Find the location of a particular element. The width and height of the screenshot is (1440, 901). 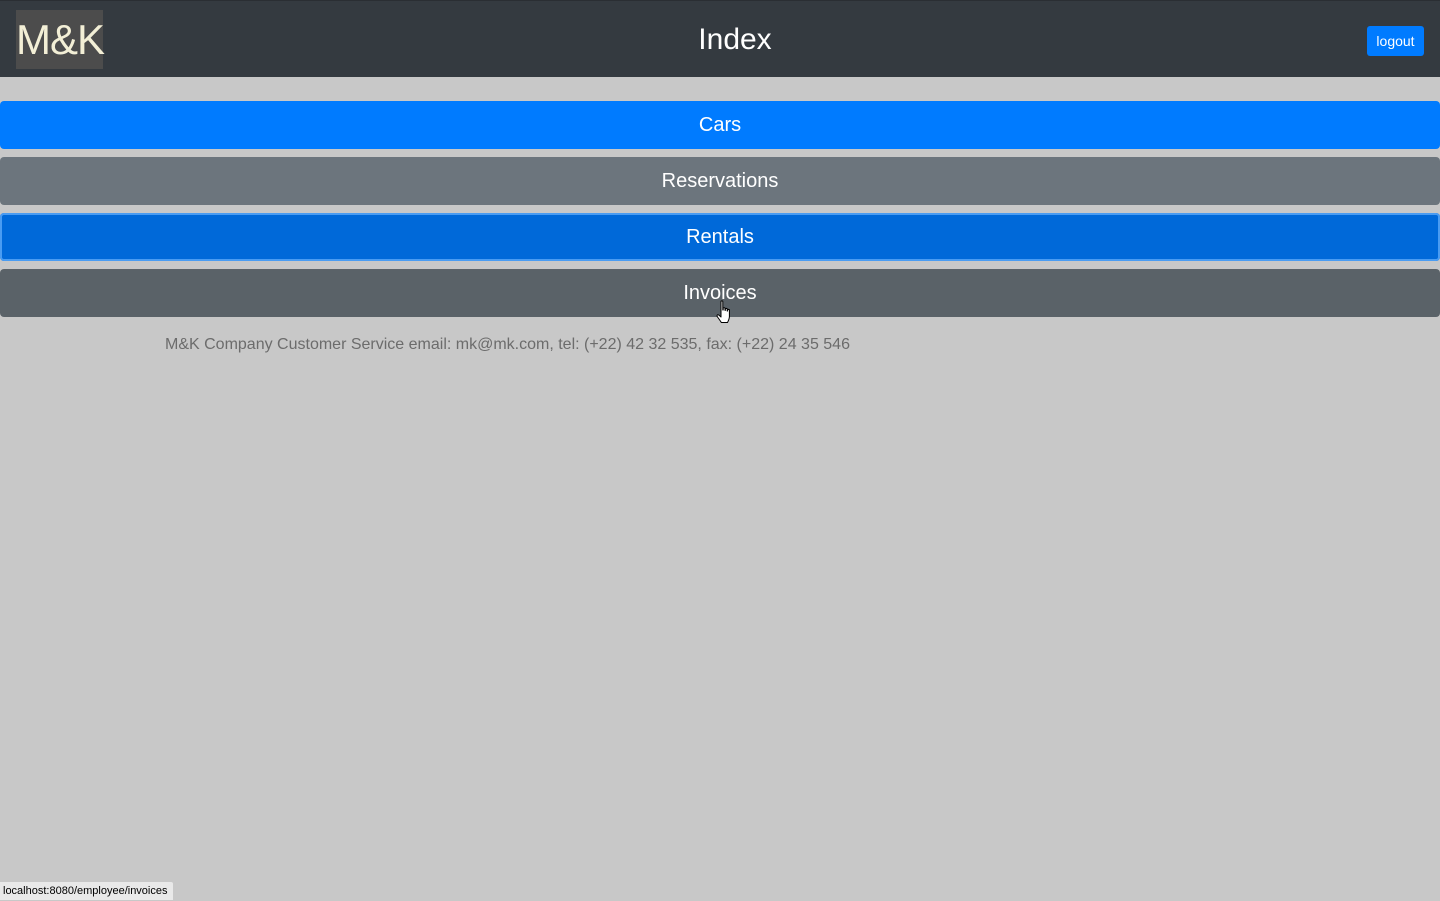

logout-button: logout is located at coordinates (1395, 41).